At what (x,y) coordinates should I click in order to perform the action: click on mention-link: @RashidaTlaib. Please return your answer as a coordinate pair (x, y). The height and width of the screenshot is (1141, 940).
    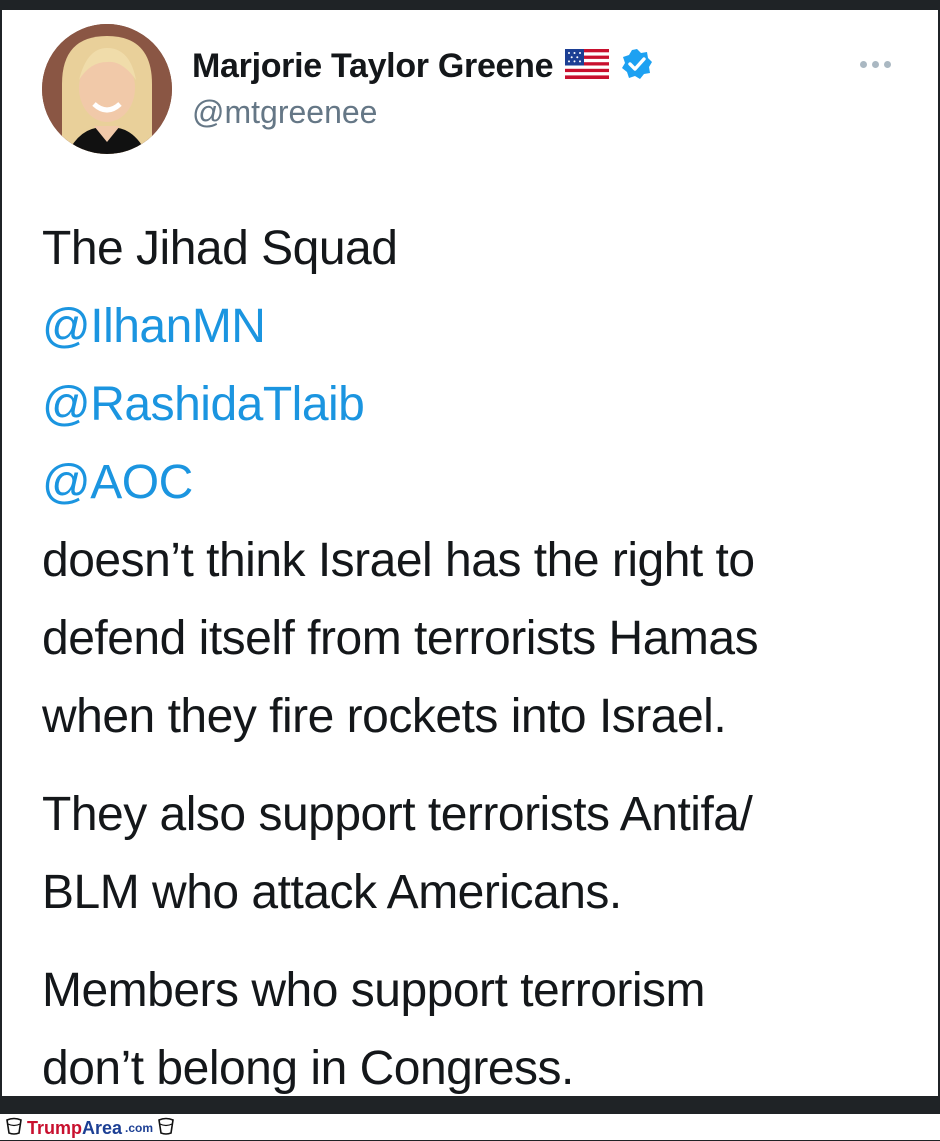
    Looking at the image, I should click on (477, 405).